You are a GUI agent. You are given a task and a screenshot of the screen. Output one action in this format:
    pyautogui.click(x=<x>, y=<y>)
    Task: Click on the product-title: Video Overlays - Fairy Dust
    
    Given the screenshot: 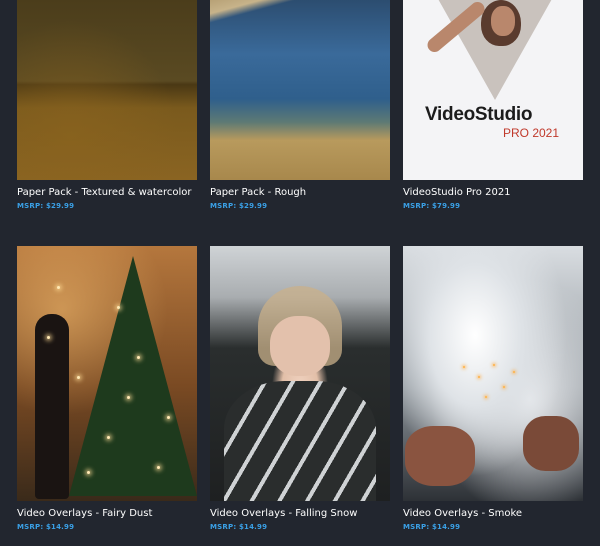 What is the action you would take?
    pyautogui.click(x=107, y=513)
    